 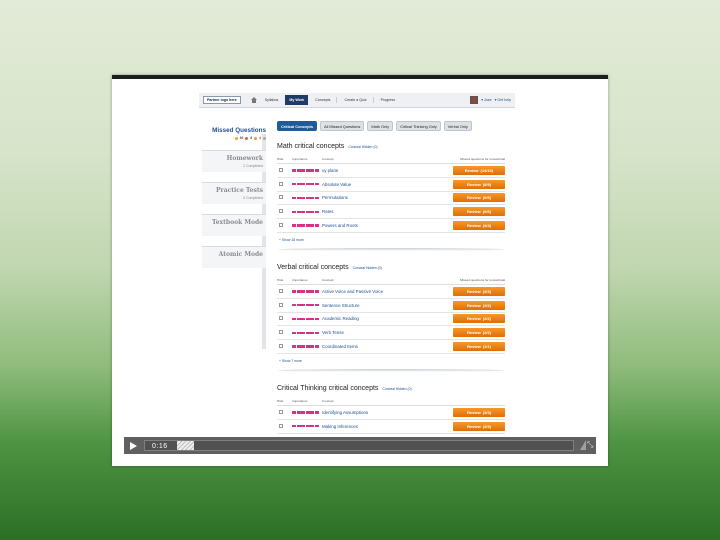 I want to click on nav-syllabus: Syllabus, so click(x=272, y=100).